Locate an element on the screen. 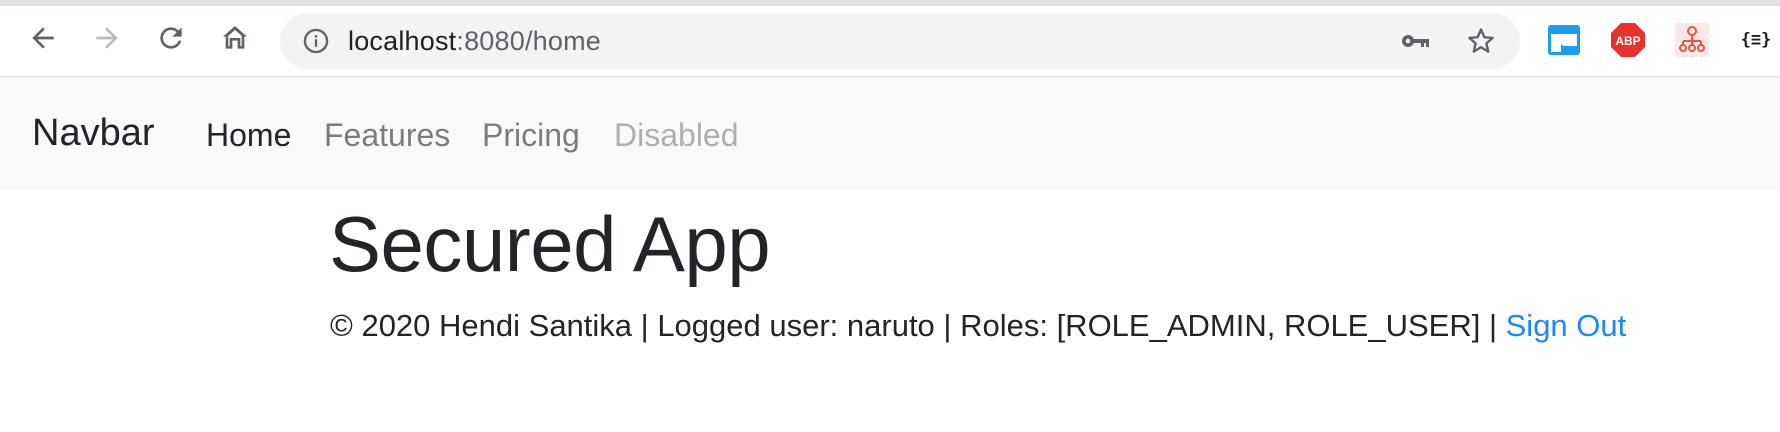 This screenshot has height=432, width=1780. nav-link-pricing: Pricing is located at coordinates (531, 133).